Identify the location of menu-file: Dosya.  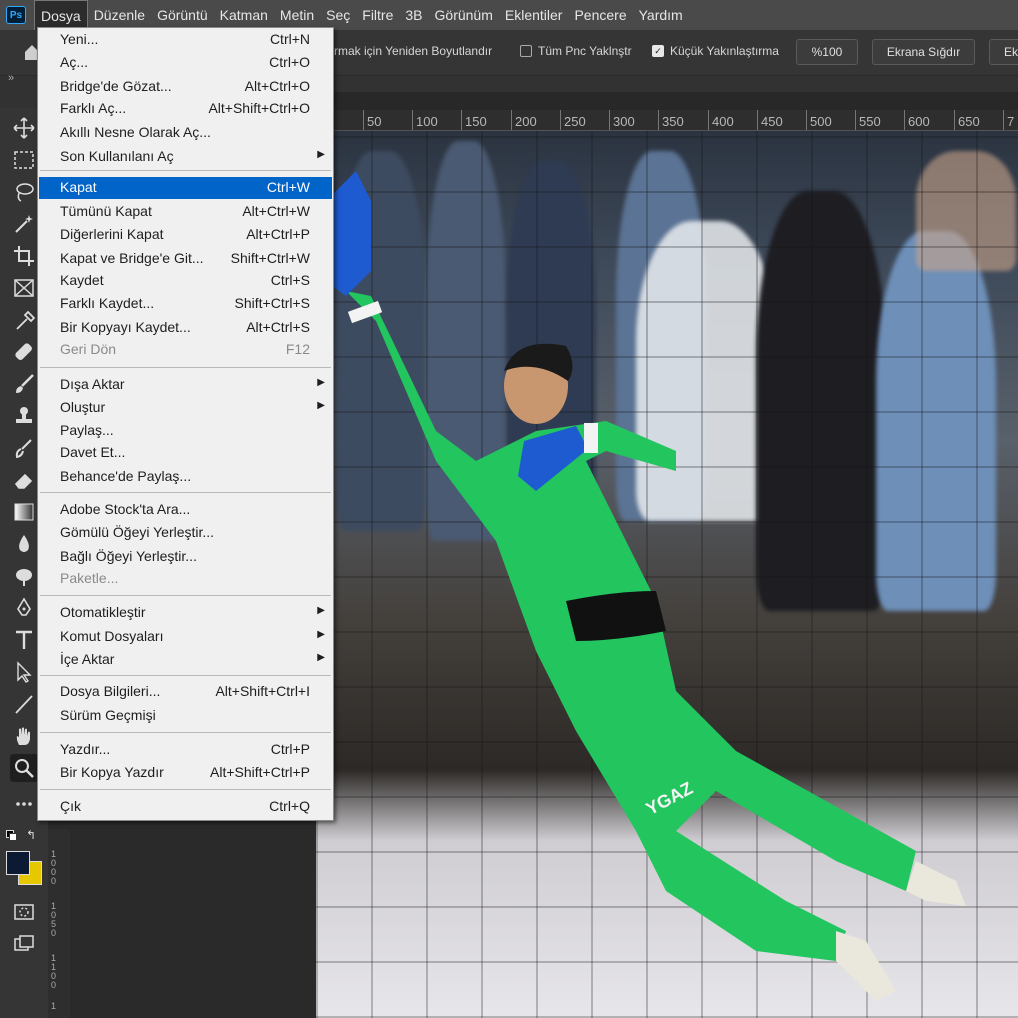
(61, 15).